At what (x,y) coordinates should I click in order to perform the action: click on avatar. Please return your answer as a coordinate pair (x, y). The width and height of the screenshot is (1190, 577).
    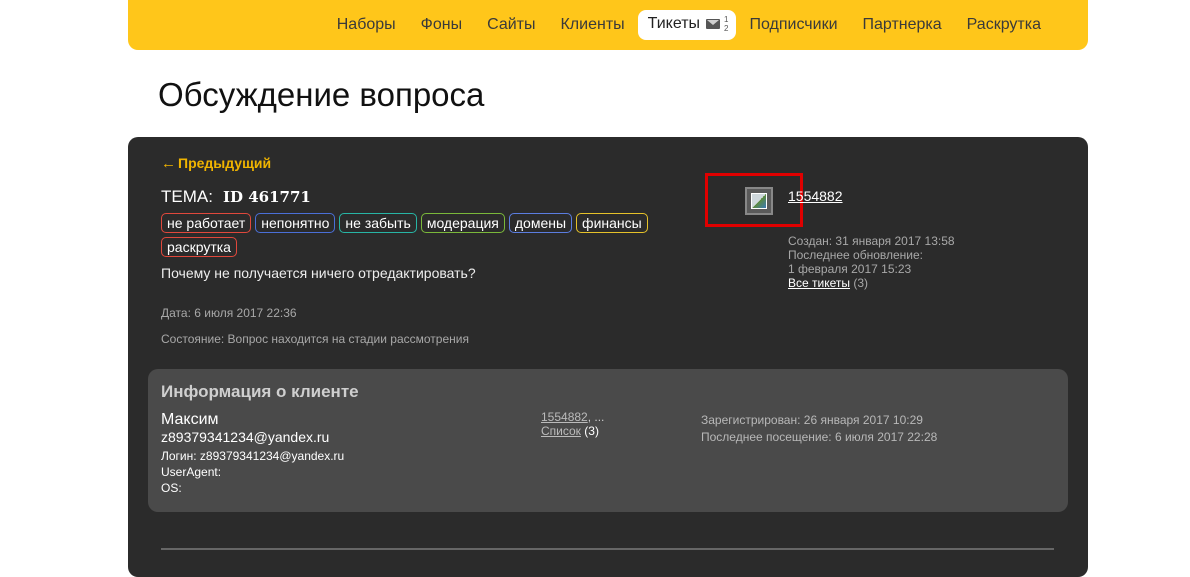
    Looking at the image, I should click on (759, 201).